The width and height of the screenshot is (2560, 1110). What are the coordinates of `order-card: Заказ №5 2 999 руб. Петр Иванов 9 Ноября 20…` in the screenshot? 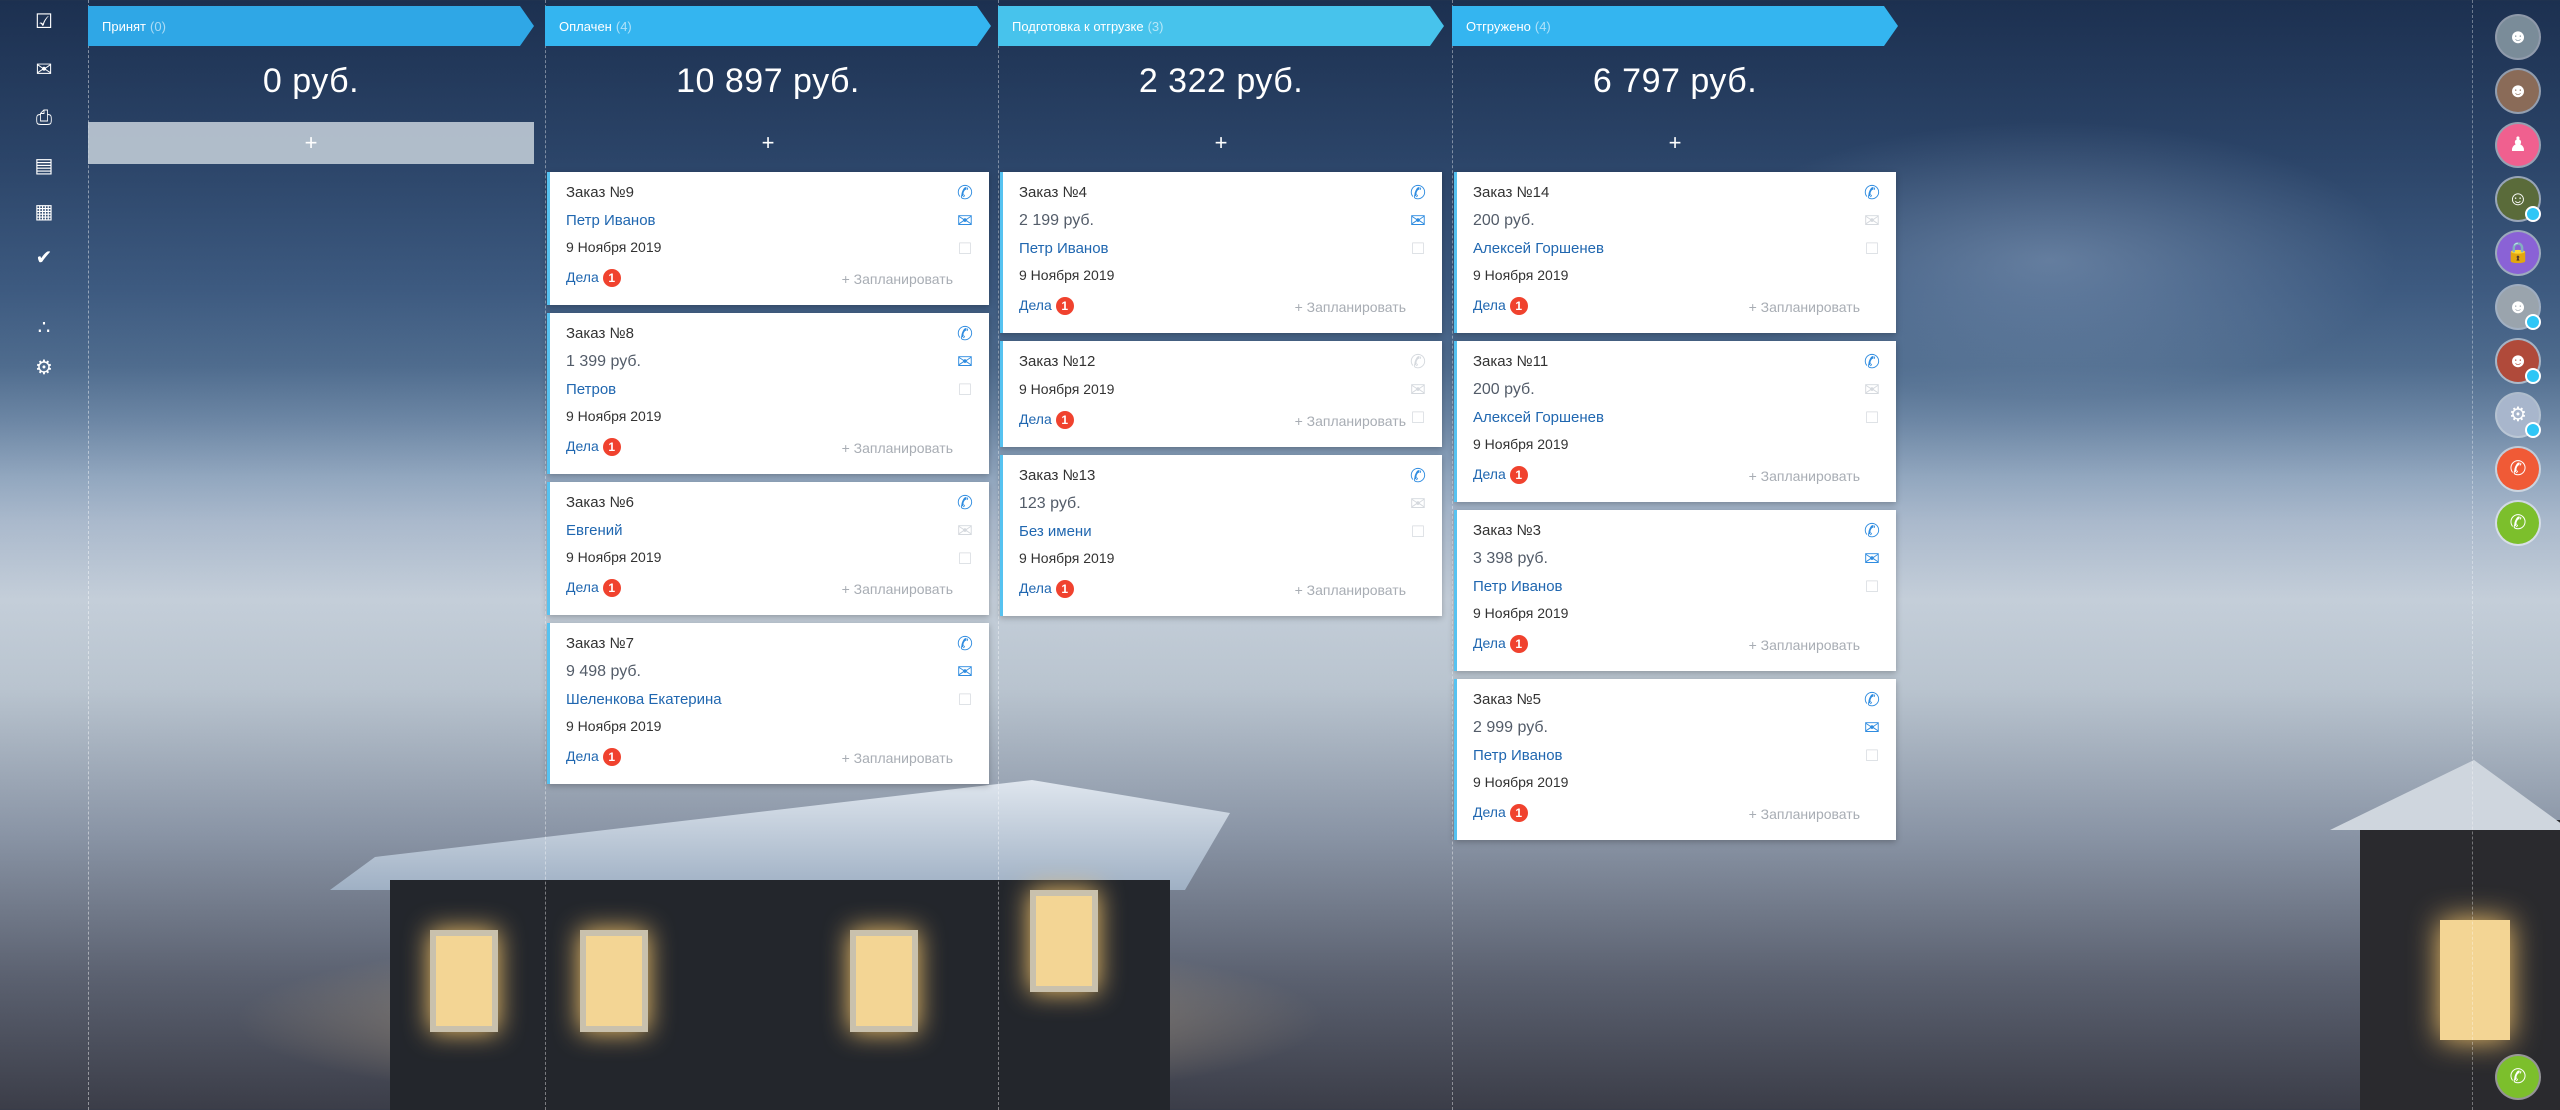 It's located at (1675, 759).